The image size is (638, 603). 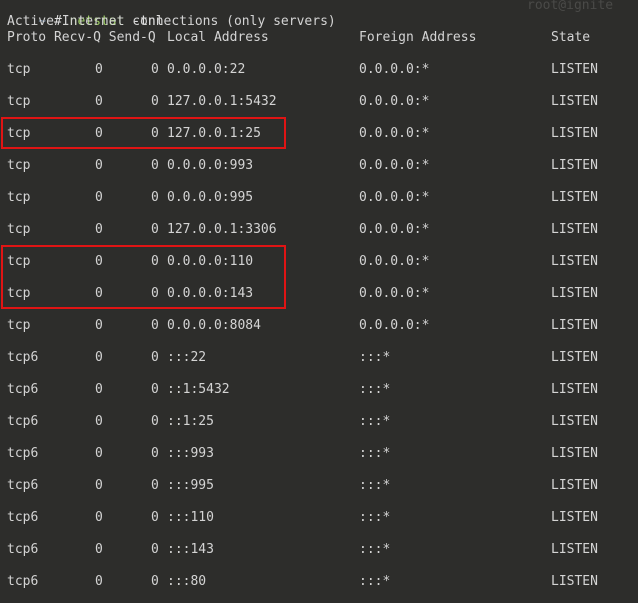 I want to click on table-row: tcp 0 0 127.0.0.1:3306 0.0.0.0:* LISTEN, so click(x=319, y=230).